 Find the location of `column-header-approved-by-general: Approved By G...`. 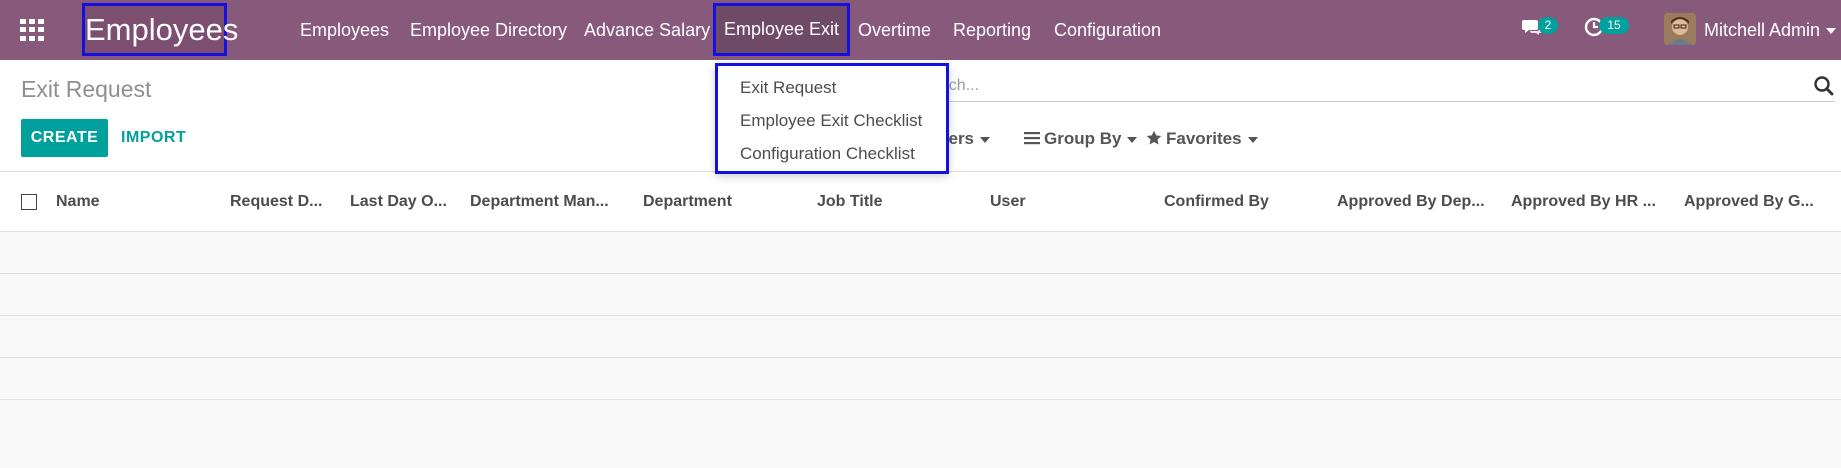

column-header-approved-by-general: Approved By G... is located at coordinates (1759, 201).